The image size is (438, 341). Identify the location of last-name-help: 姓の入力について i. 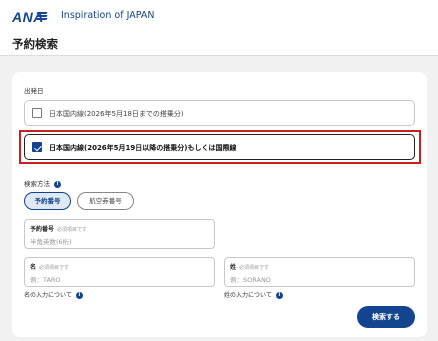
(253, 294).